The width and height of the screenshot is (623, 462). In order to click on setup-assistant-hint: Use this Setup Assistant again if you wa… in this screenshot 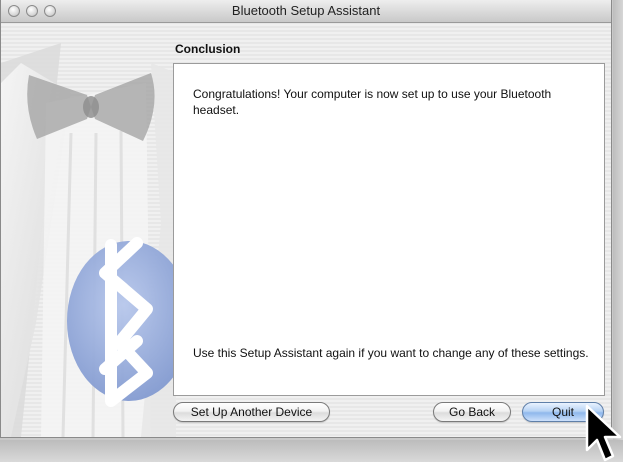, I will do `click(391, 353)`.